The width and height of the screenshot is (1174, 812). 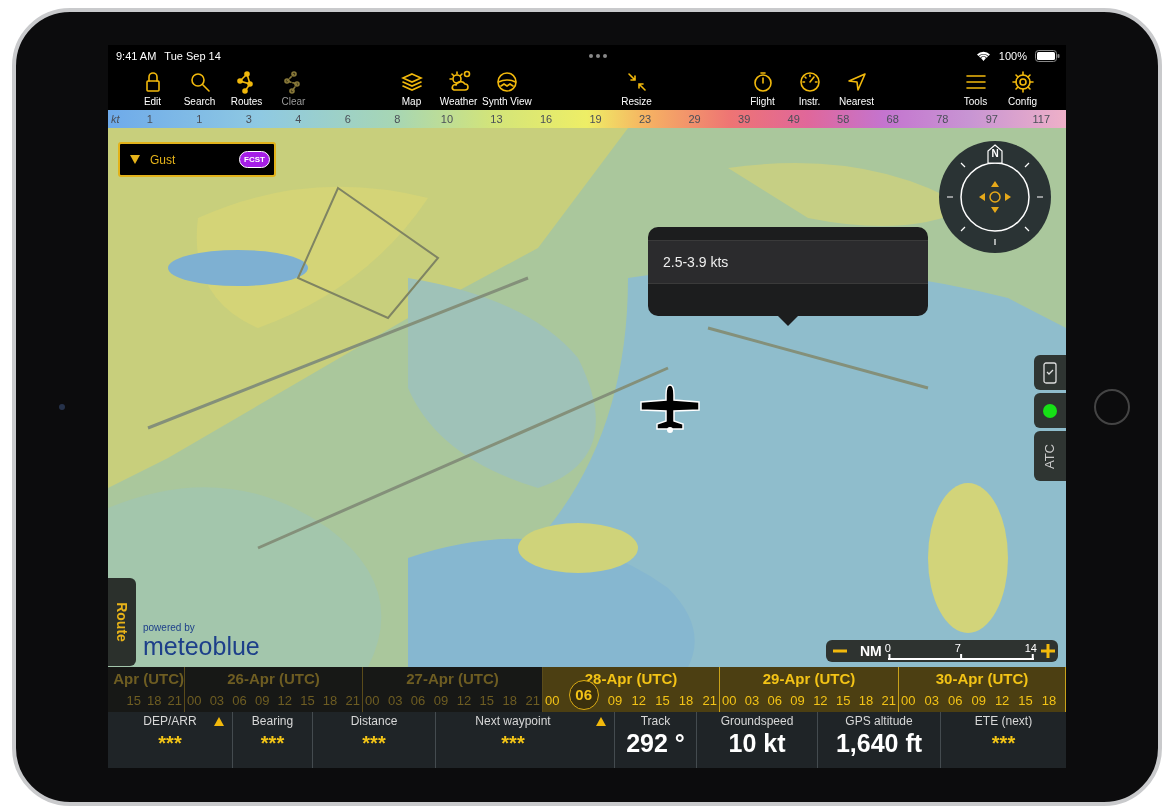 What do you see at coordinates (598, 55) in the screenshot?
I see `multitasking-dots-icon` at bounding box center [598, 55].